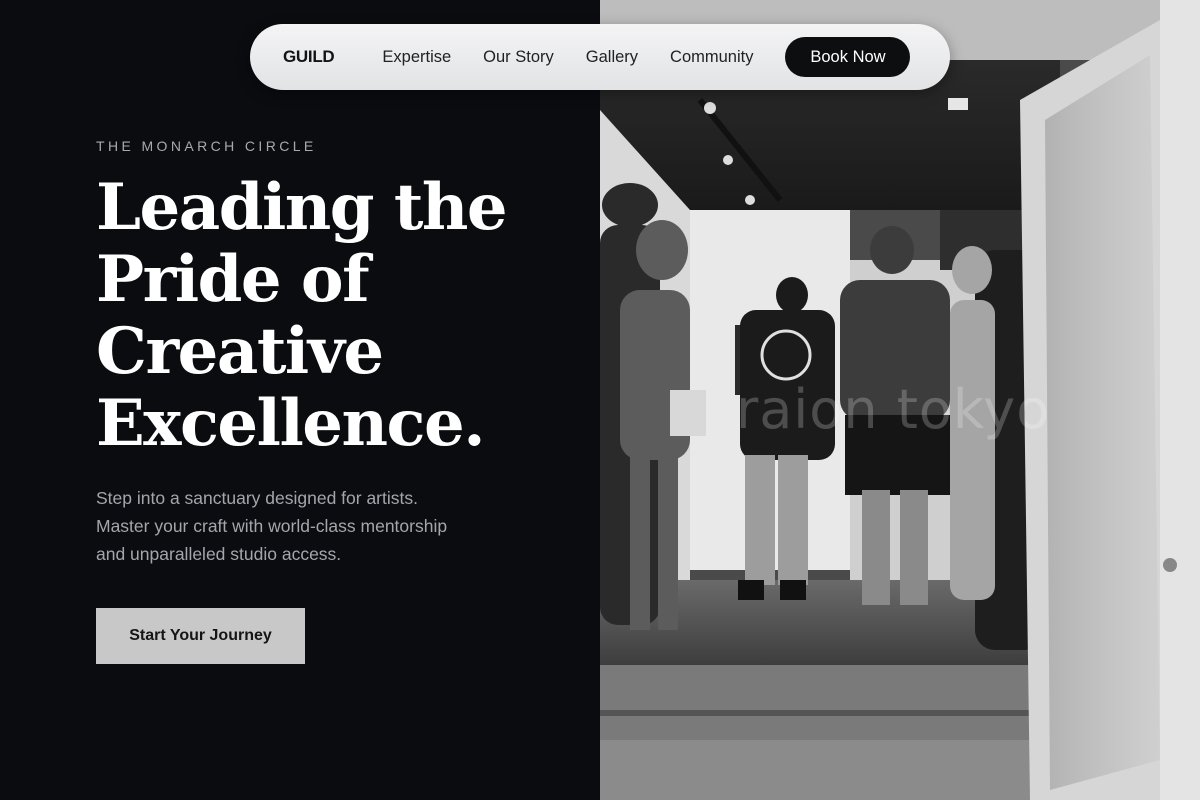 The width and height of the screenshot is (1200, 800). What do you see at coordinates (219, 554) in the screenshot?
I see `subtext-line: and unparalleled studio access.` at bounding box center [219, 554].